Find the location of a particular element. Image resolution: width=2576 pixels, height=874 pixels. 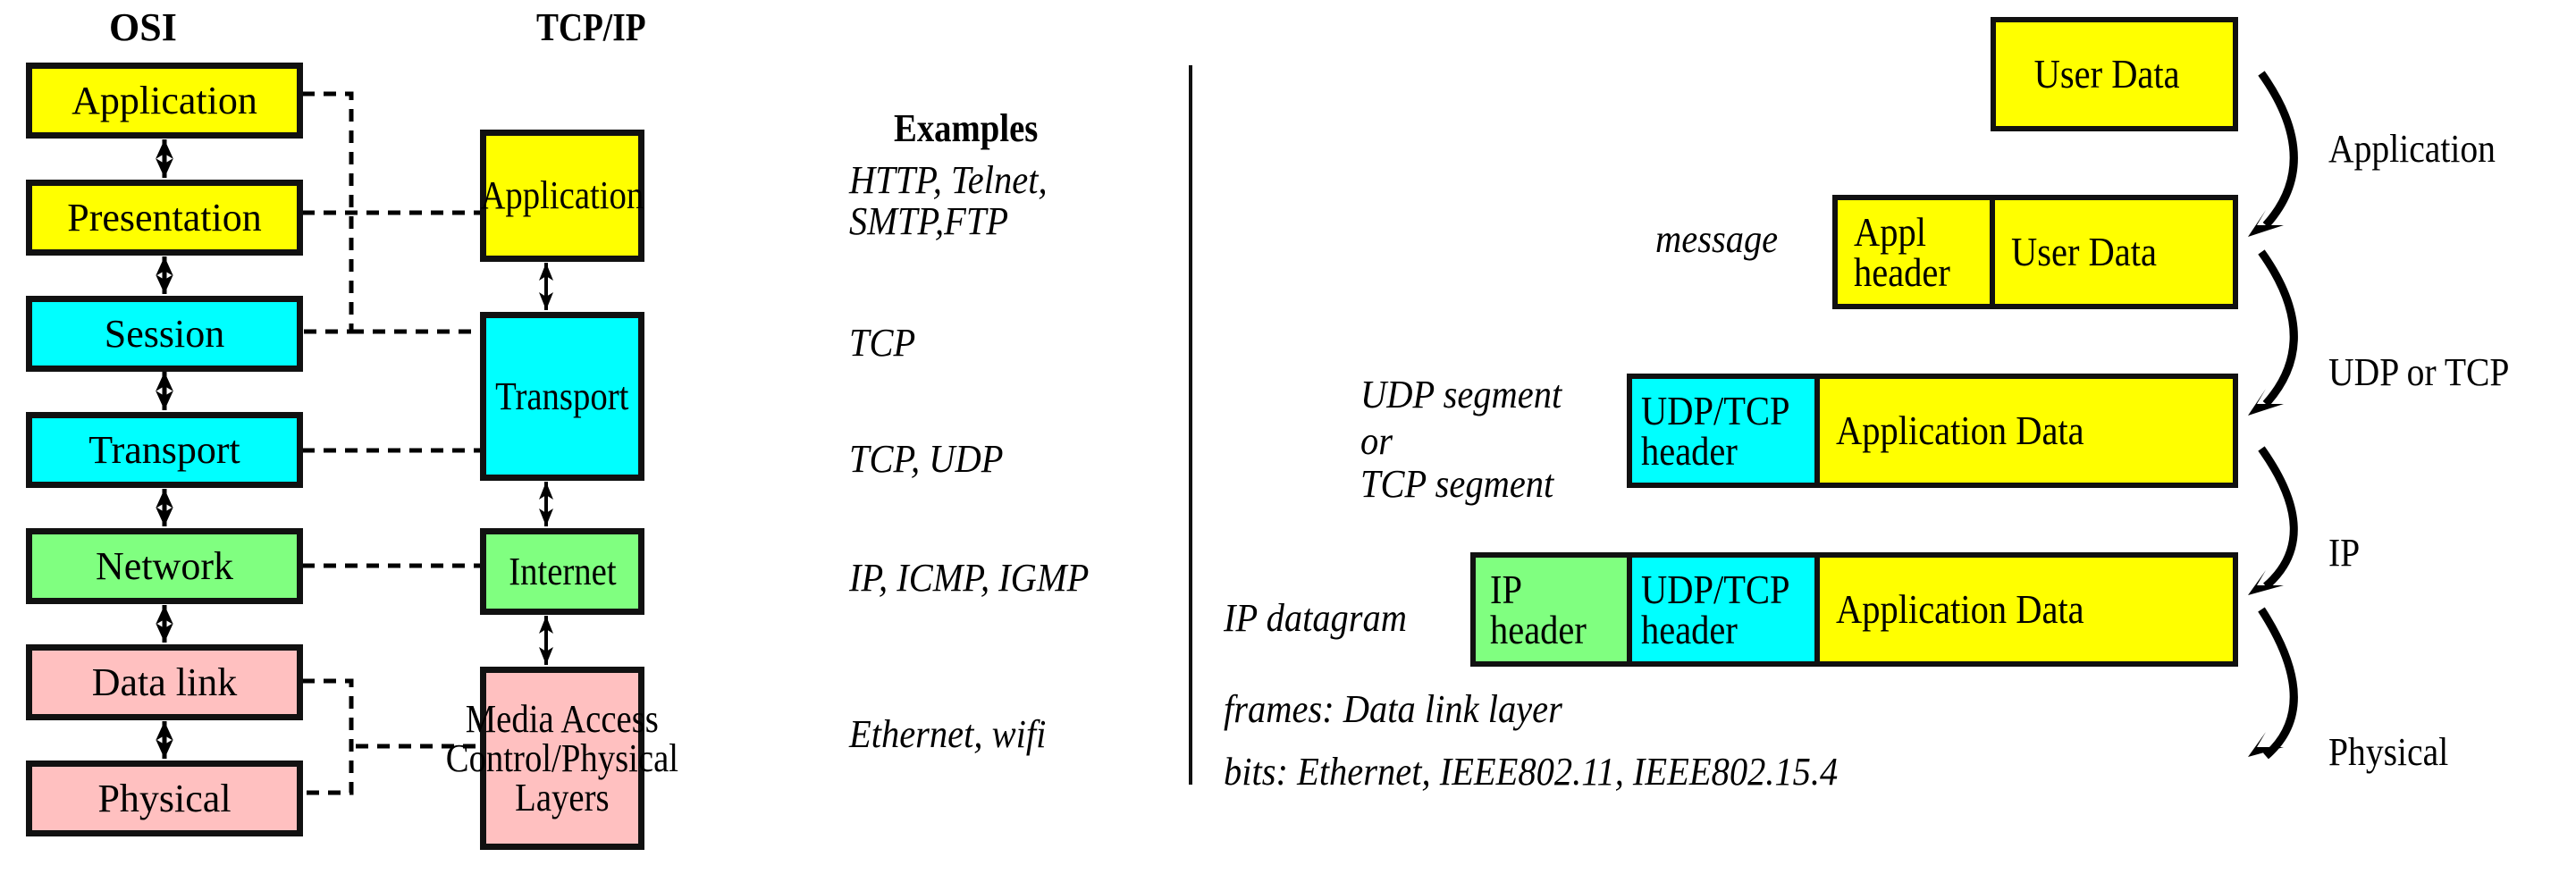

osi-layer-application: Application is located at coordinates (165, 101).